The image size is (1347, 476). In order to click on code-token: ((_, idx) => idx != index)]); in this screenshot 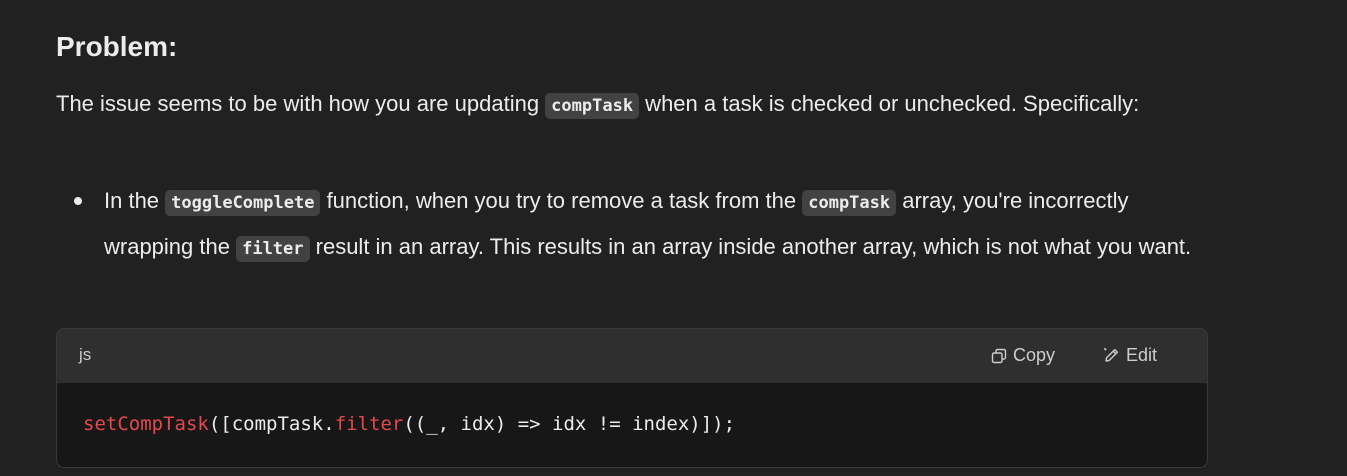, I will do `click(569, 424)`.